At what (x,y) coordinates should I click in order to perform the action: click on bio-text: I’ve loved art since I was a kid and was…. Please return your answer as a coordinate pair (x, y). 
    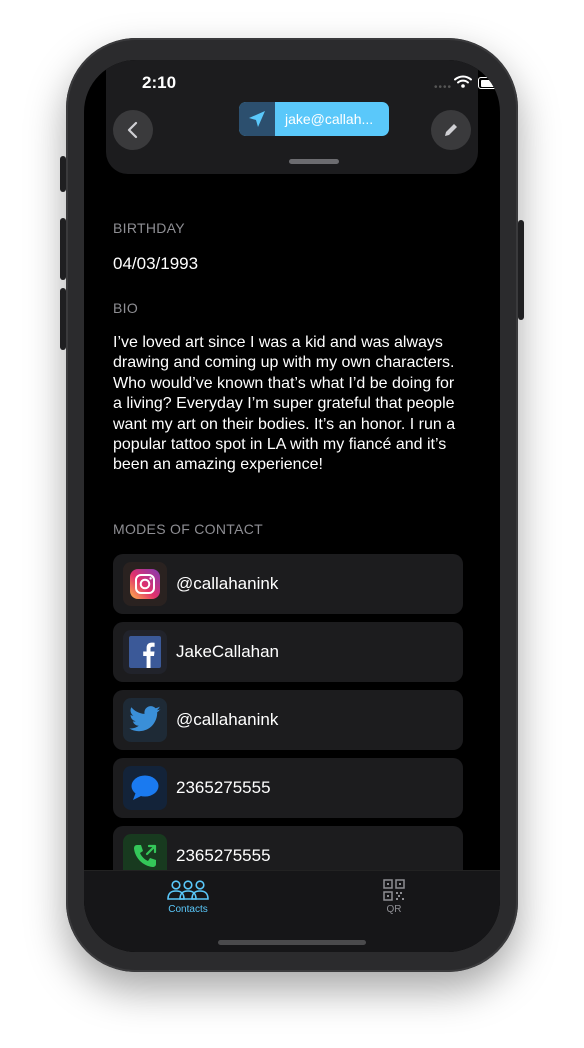
    Looking at the image, I should click on (284, 404).